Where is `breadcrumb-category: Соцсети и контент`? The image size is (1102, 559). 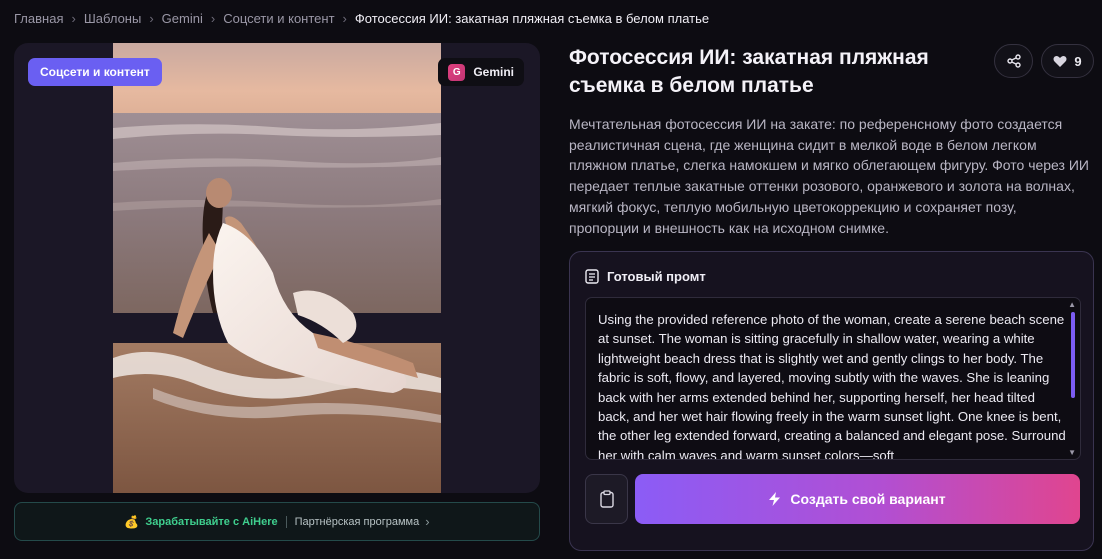 breadcrumb-category: Соцсети и контент is located at coordinates (278, 18).